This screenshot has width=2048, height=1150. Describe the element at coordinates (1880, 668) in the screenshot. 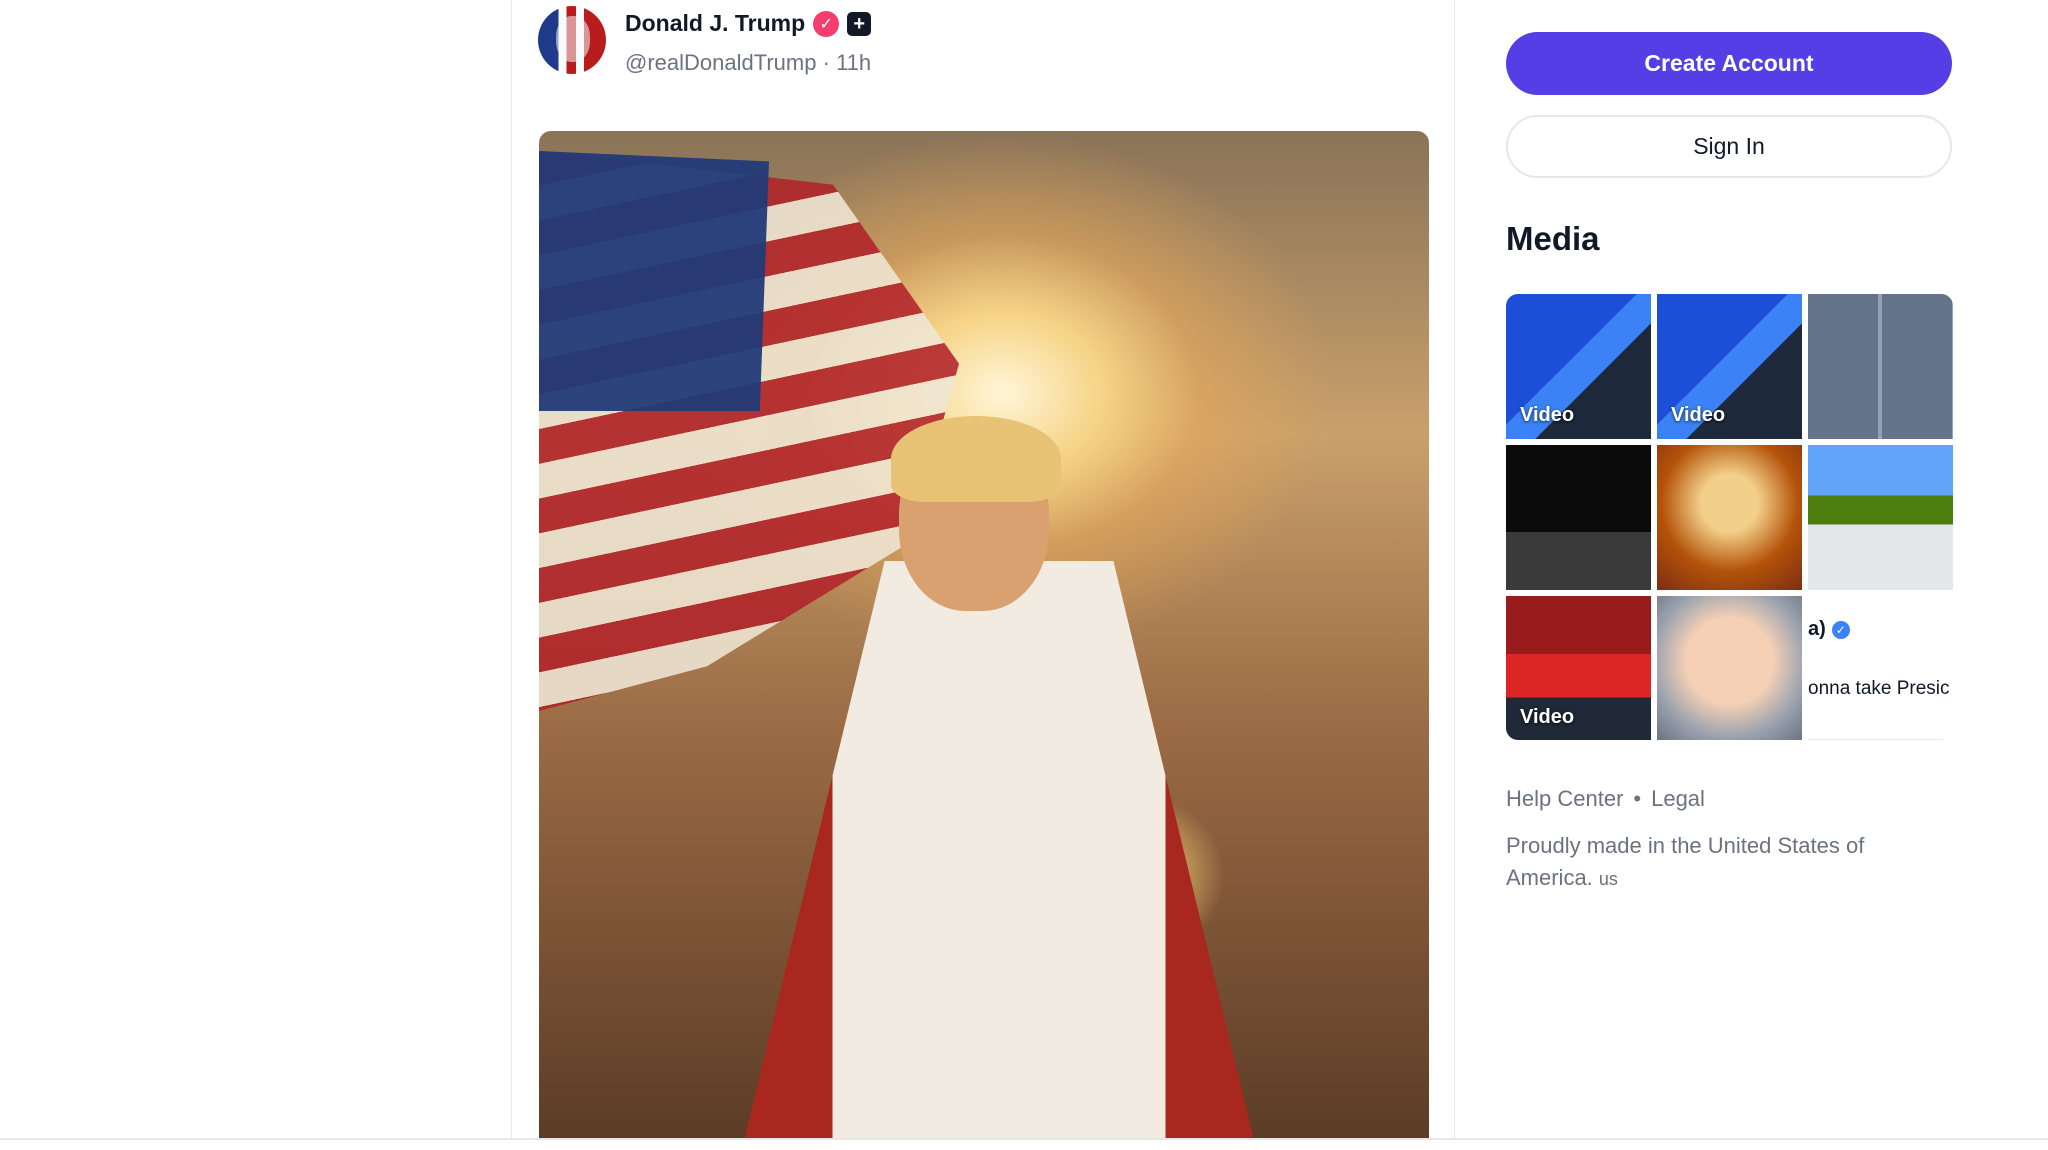

I see `media-tile-text-post: a) ✓ onna take Presic` at that location.